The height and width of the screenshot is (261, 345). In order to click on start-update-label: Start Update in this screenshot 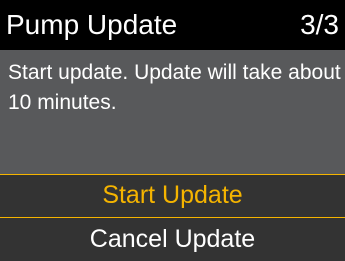, I will do `click(172, 195)`.